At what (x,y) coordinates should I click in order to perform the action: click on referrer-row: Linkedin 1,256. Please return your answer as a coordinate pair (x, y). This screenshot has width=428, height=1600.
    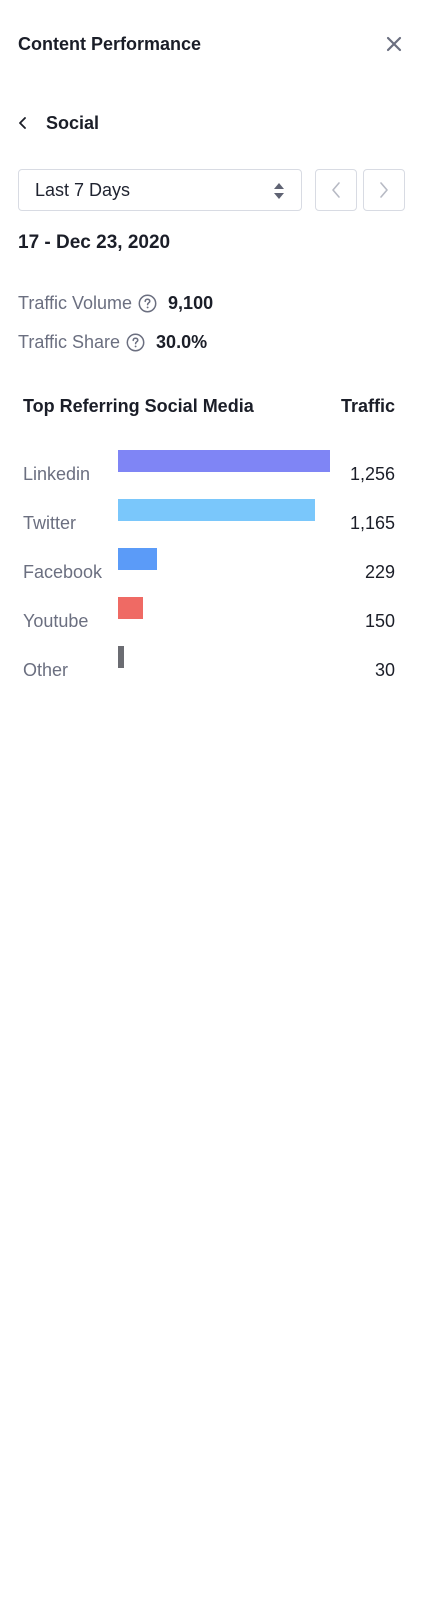
    Looking at the image, I should click on (209, 474).